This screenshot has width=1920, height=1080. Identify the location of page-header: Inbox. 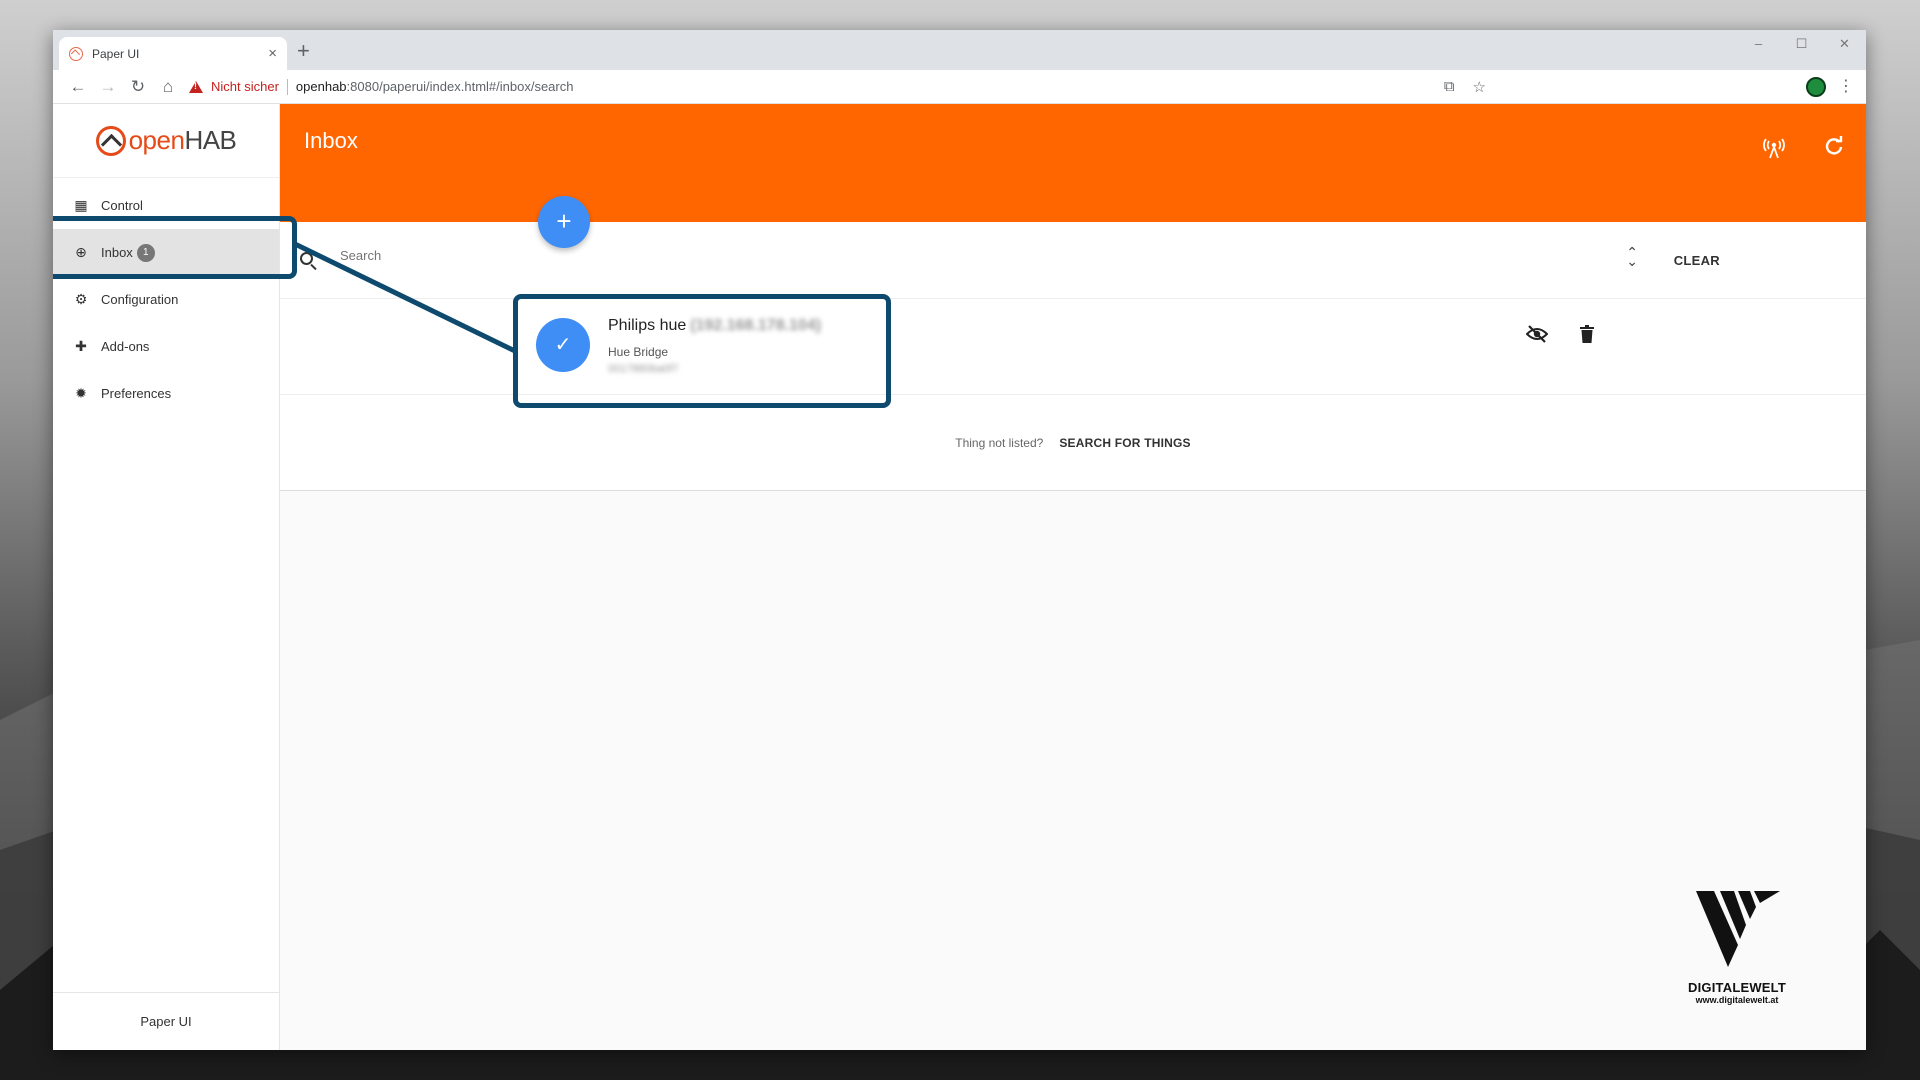
(1073, 163).